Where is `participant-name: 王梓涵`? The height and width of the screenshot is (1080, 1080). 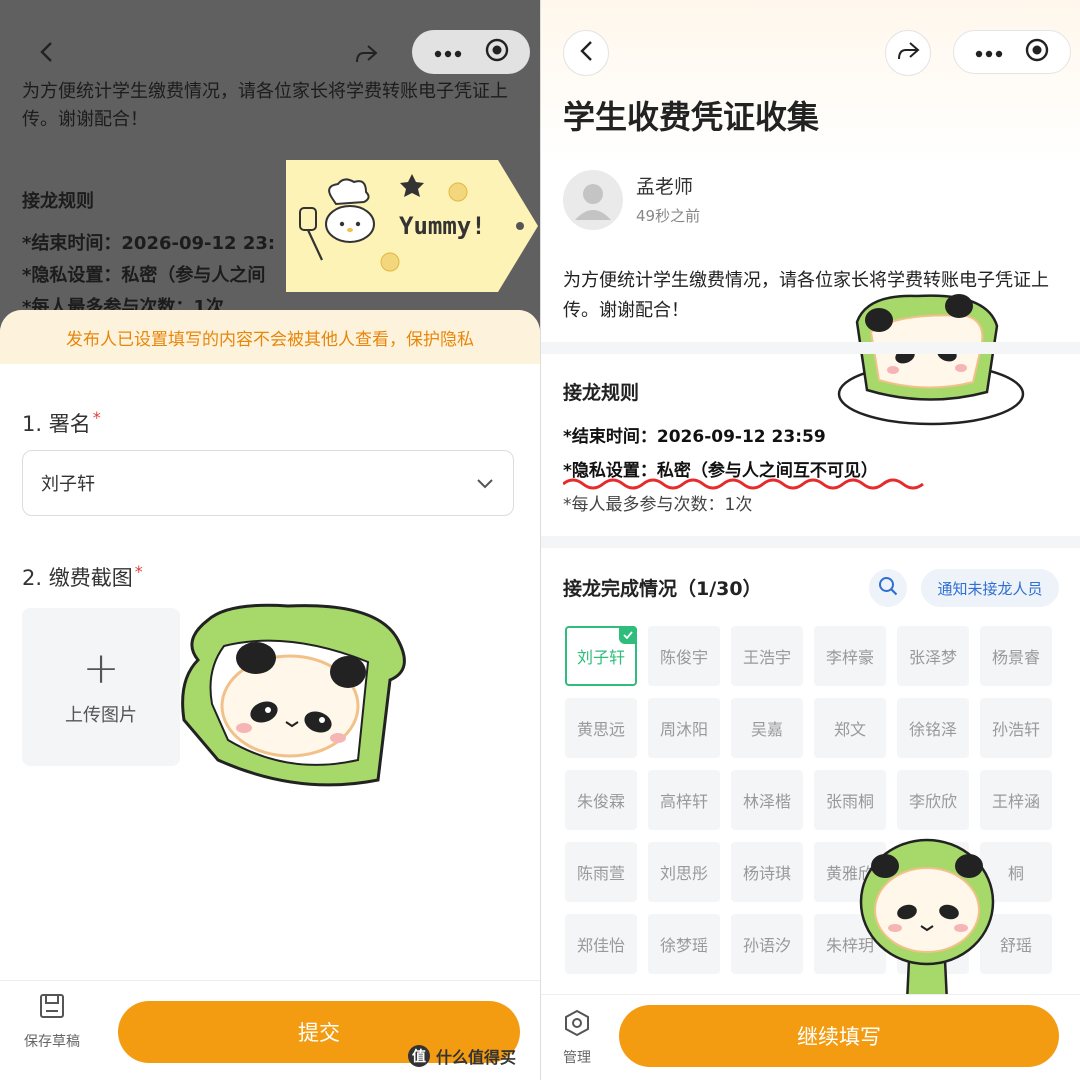 participant-name: 王梓涵 is located at coordinates (1015, 801).